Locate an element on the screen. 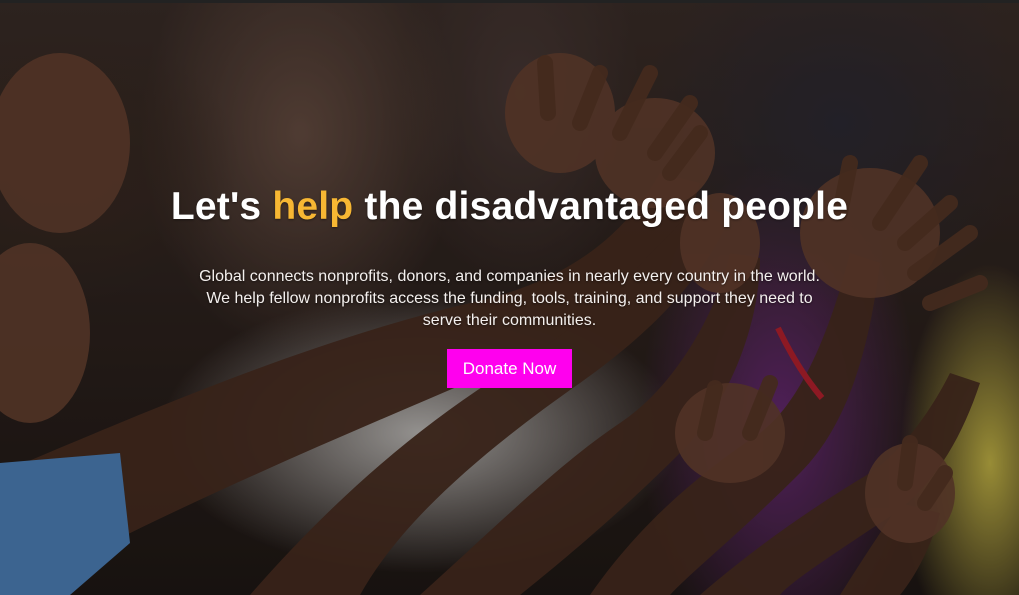  headline-start: Let's is located at coordinates (221, 206).